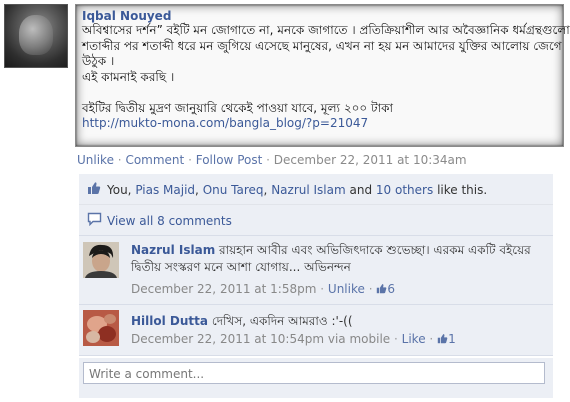  Describe the element at coordinates (404, 190) in the screenshot. I see `others-link: 10 others` at that location.